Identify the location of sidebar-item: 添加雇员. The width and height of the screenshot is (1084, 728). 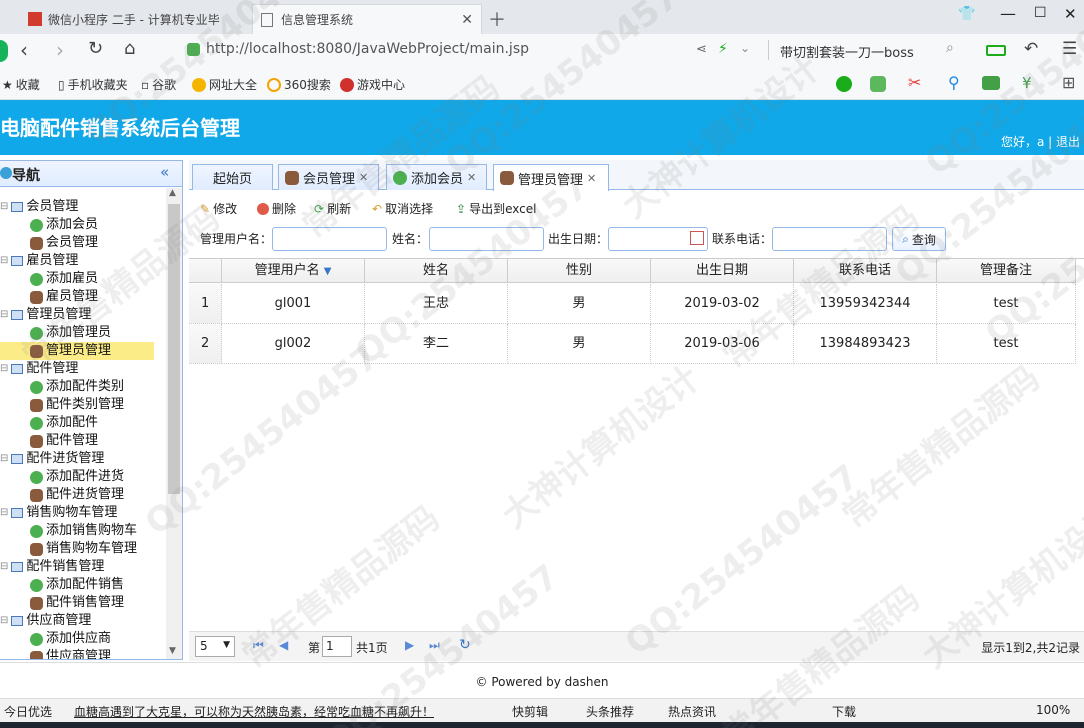
(64, 279).